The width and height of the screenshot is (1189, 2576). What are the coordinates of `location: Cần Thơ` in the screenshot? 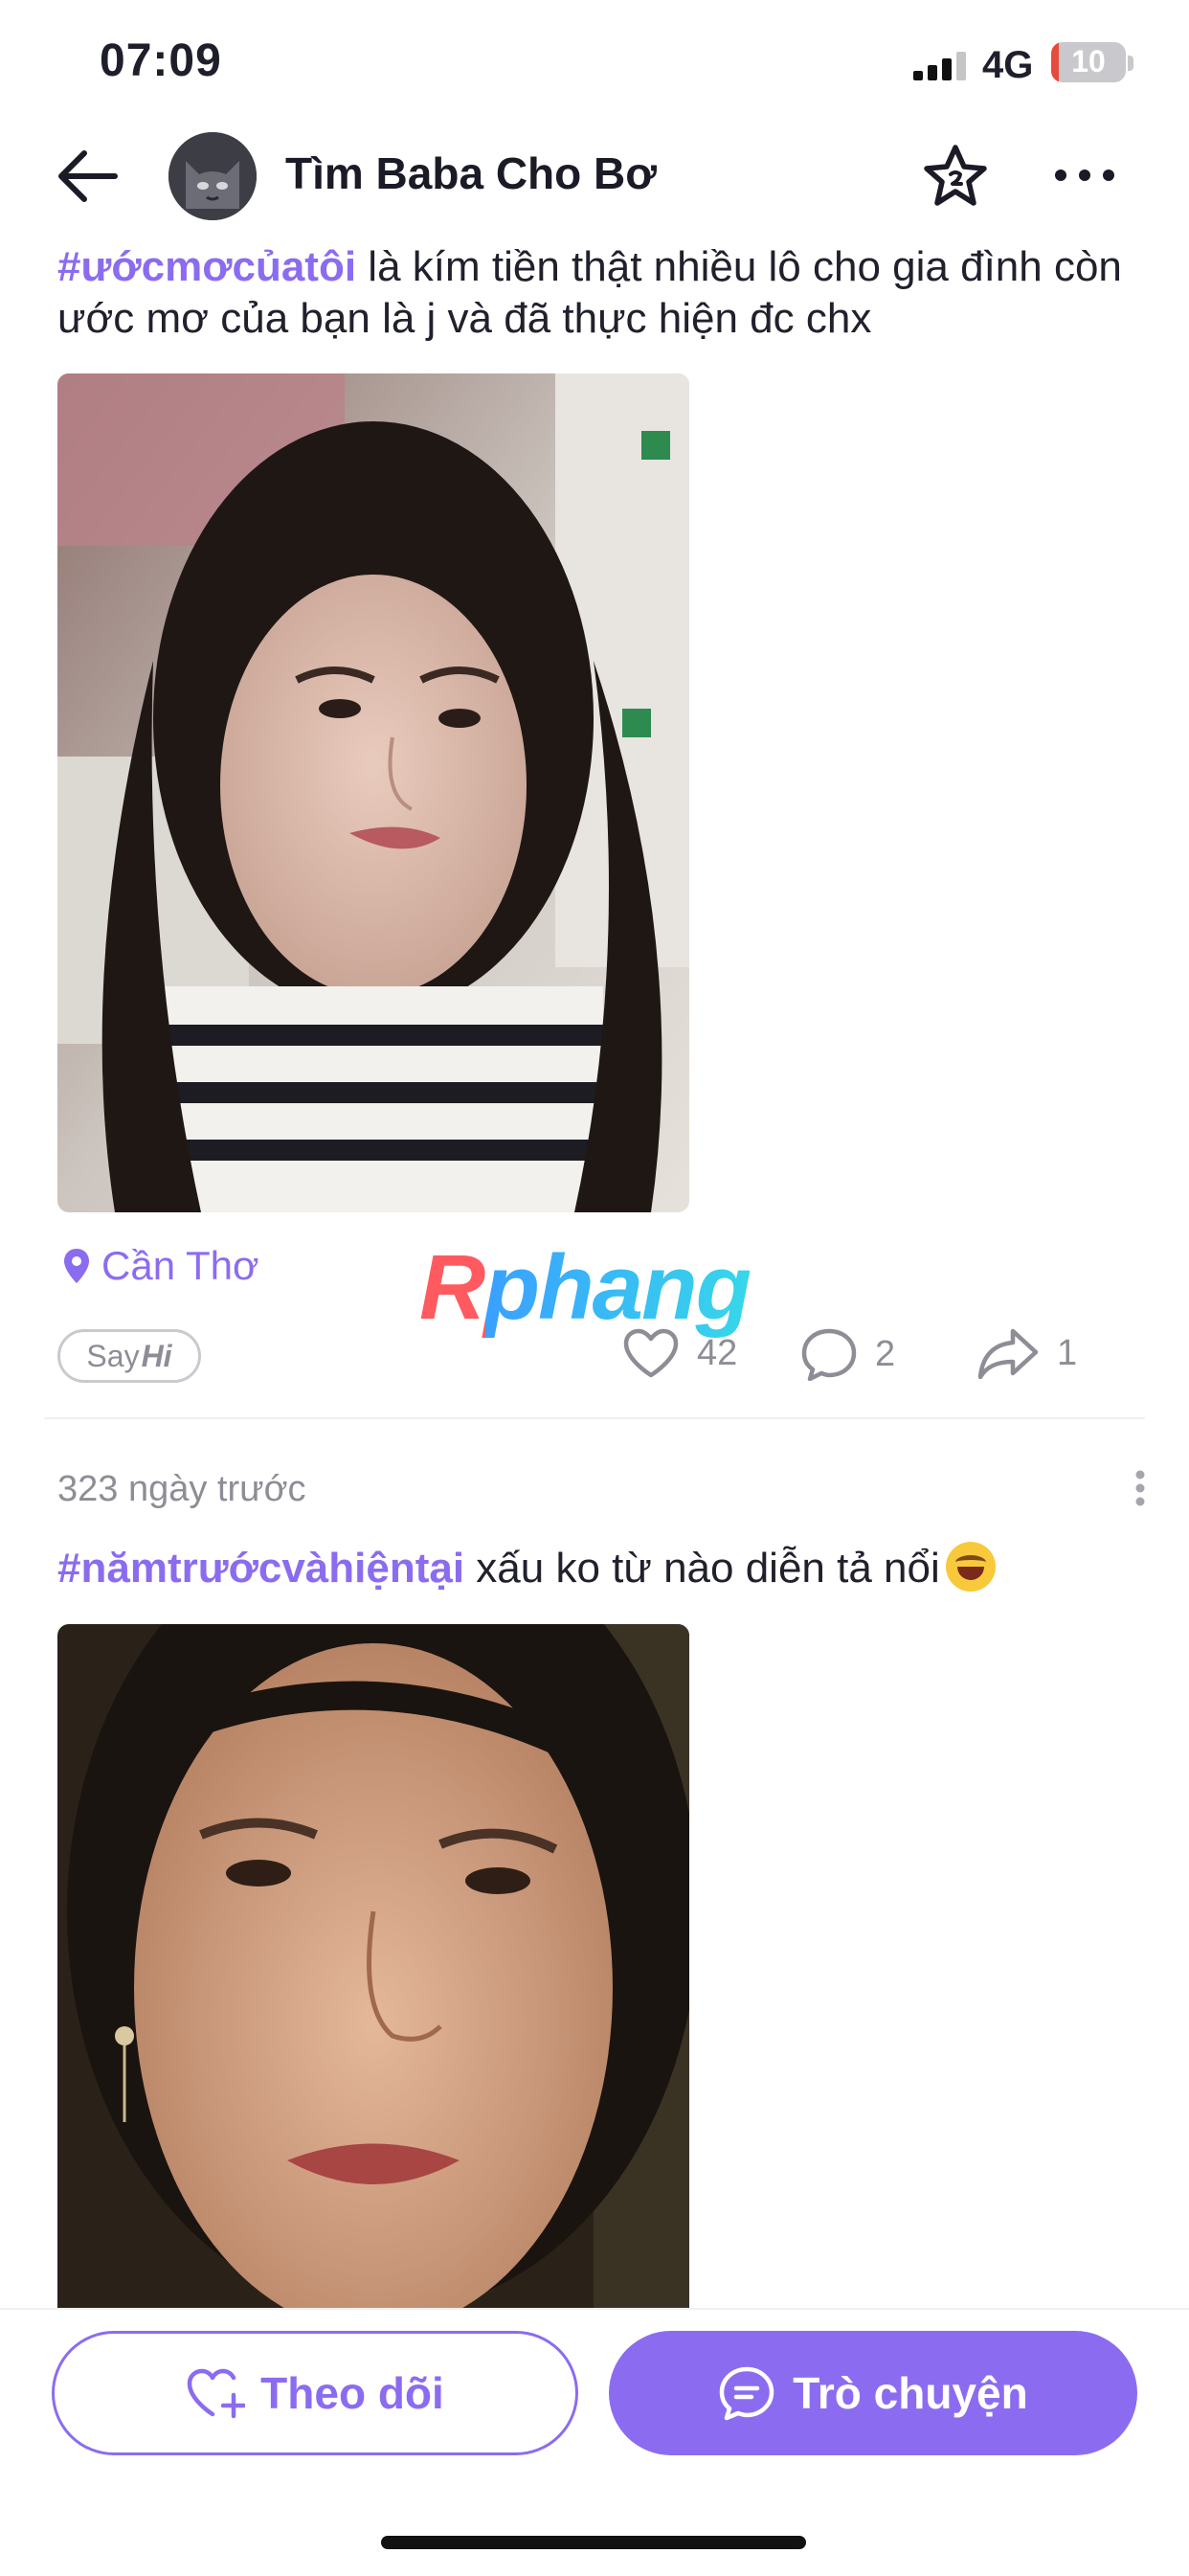 It's located at (160, 1266).